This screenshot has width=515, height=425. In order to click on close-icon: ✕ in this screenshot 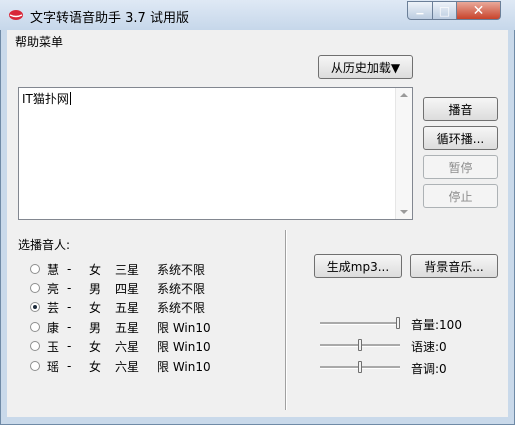, I will do `click(478, 10)`.